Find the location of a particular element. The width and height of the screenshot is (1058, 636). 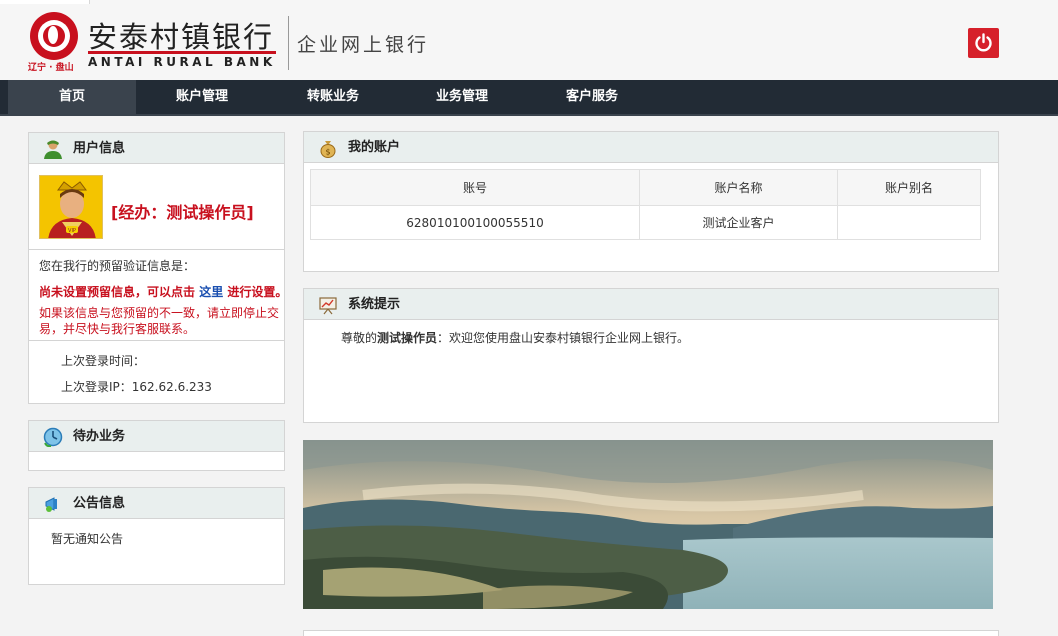

logo-location: 辽宁 · 盘山 is located at coordinates (51, 68).